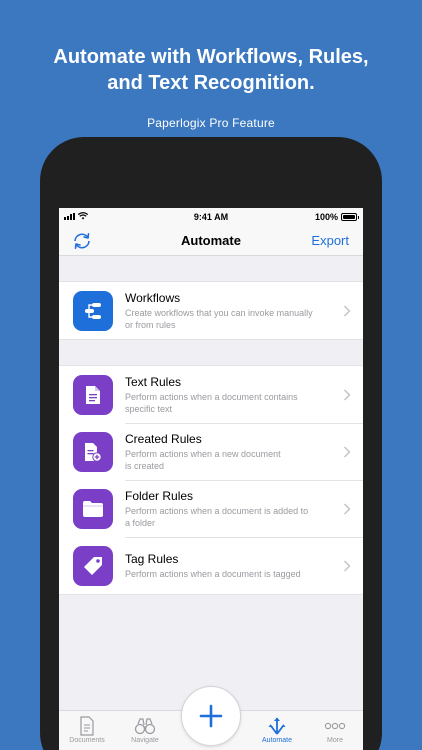 The width and height of the screenshot is (422, 750). What do you see at coordinates (93, 451) in the screenshot?
I see `new-document-icon` at bounding box center [93, 451].